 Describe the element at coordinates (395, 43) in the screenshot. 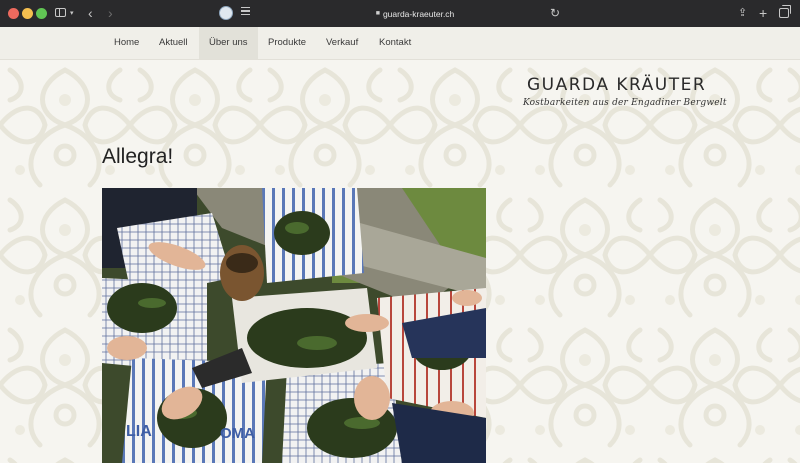

I see `nav-kontakt: Kontakt` at that location.